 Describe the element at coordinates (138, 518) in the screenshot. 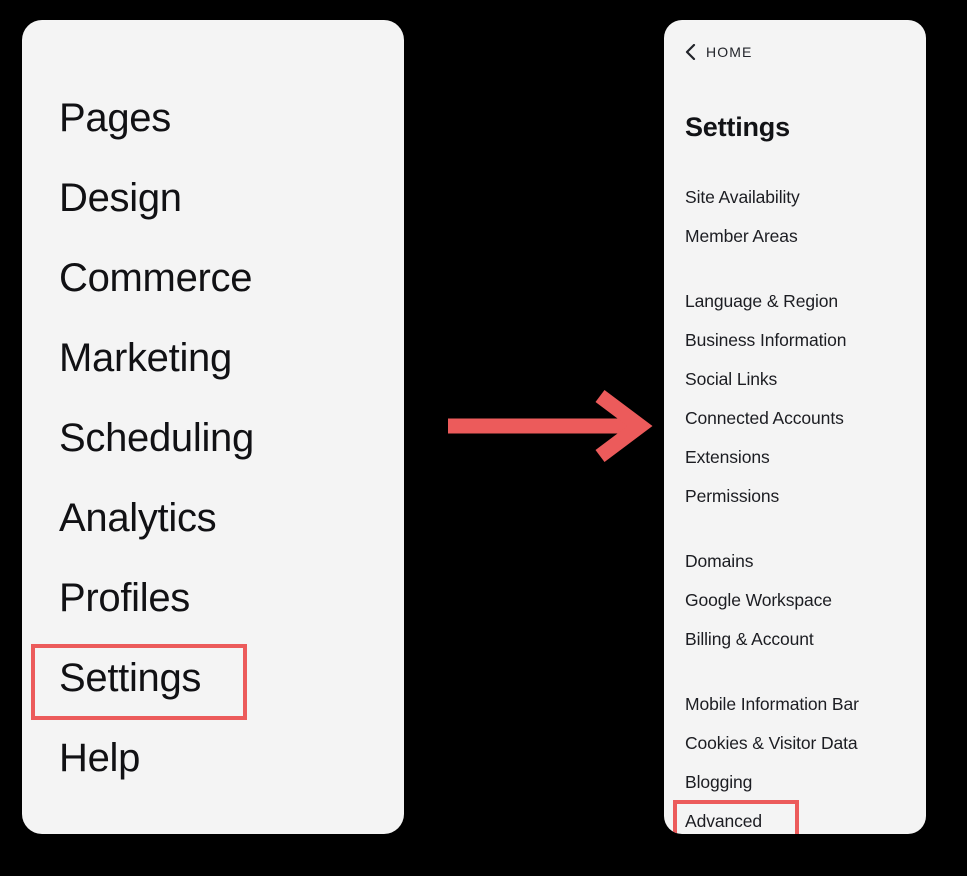

I see `nav-item-label: Analytics` at that location.